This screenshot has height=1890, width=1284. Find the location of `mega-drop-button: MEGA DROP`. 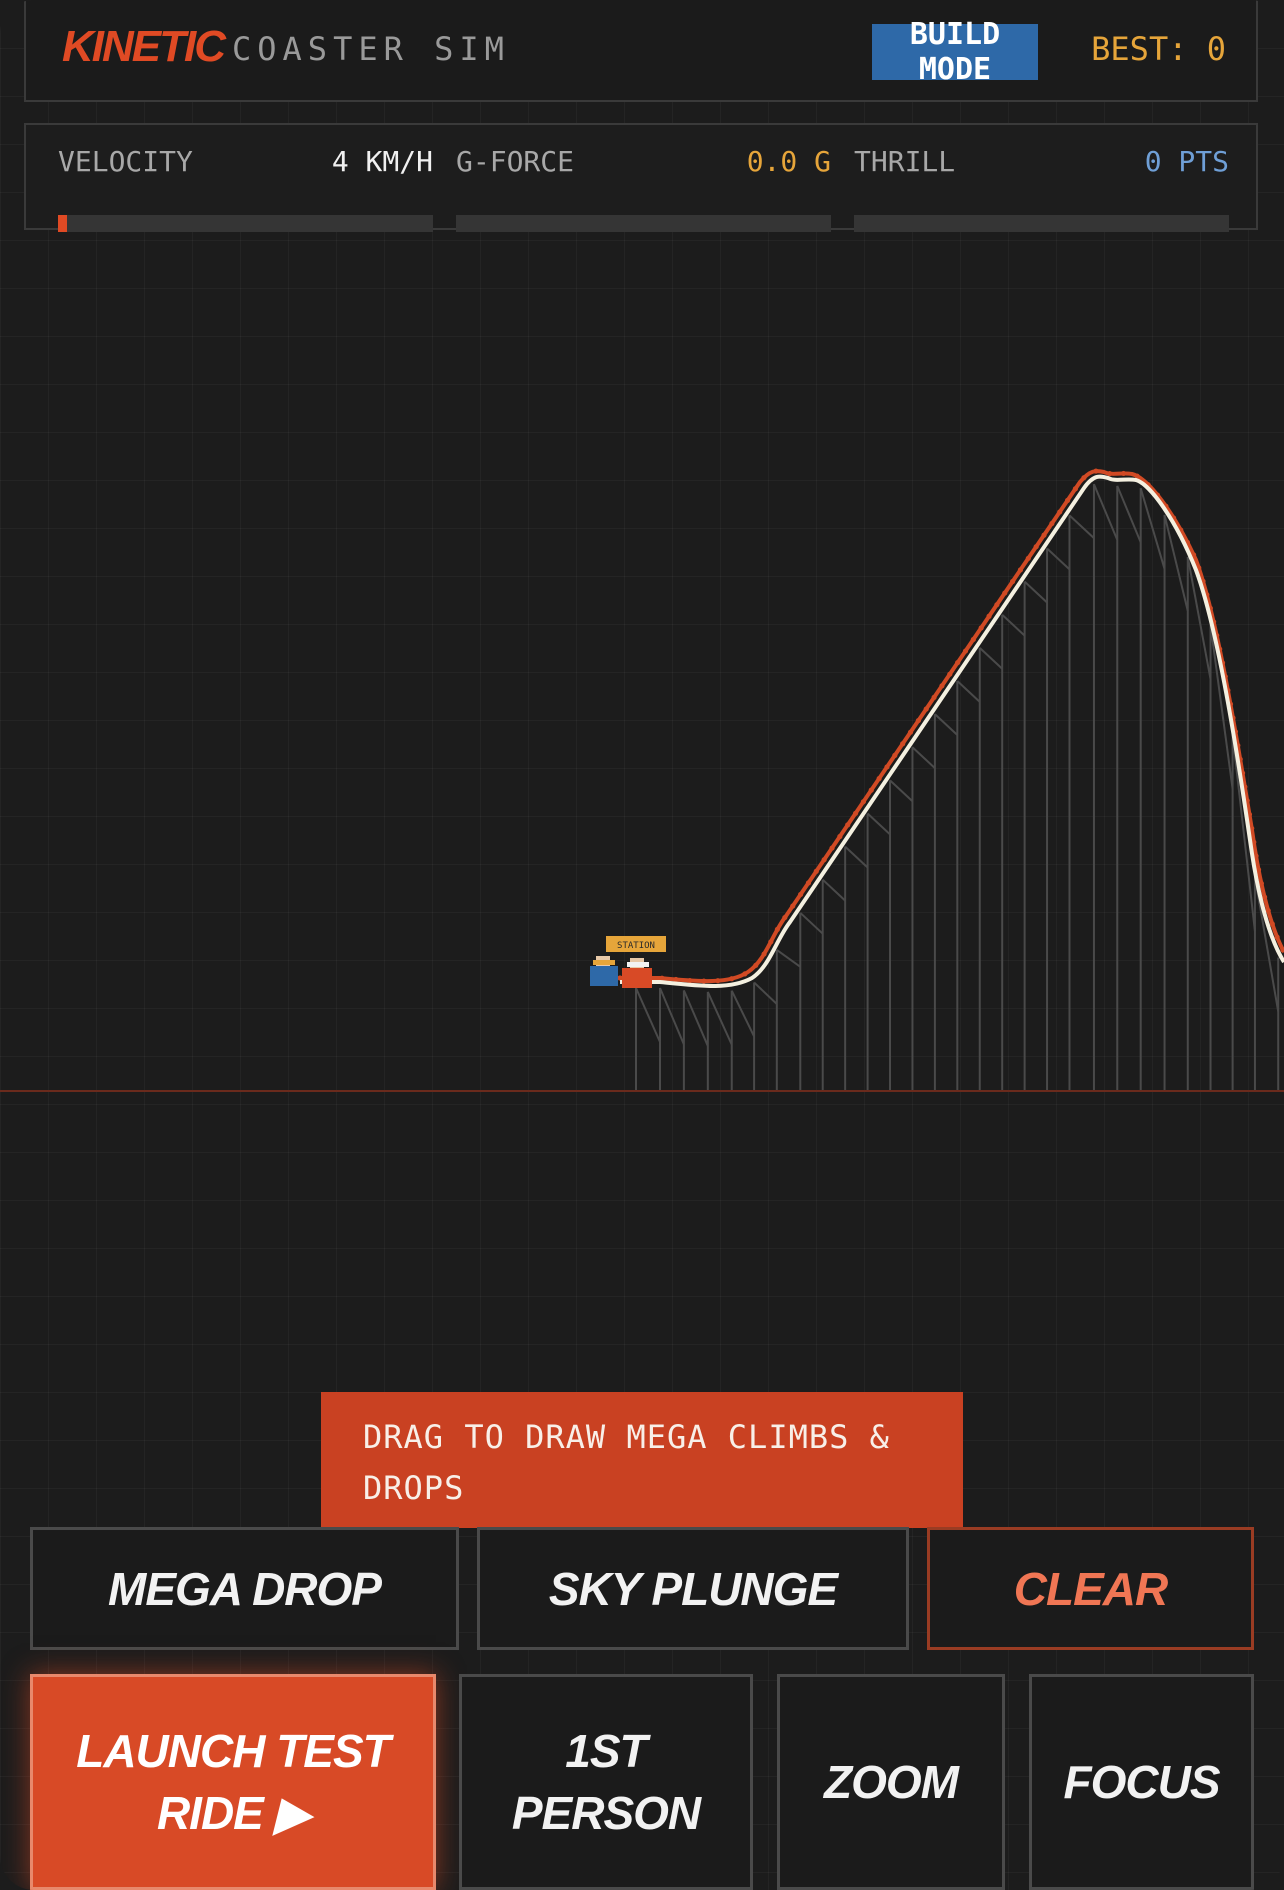

mega-drop-button: MEGA DROP is located at coordinates (244, 1588).